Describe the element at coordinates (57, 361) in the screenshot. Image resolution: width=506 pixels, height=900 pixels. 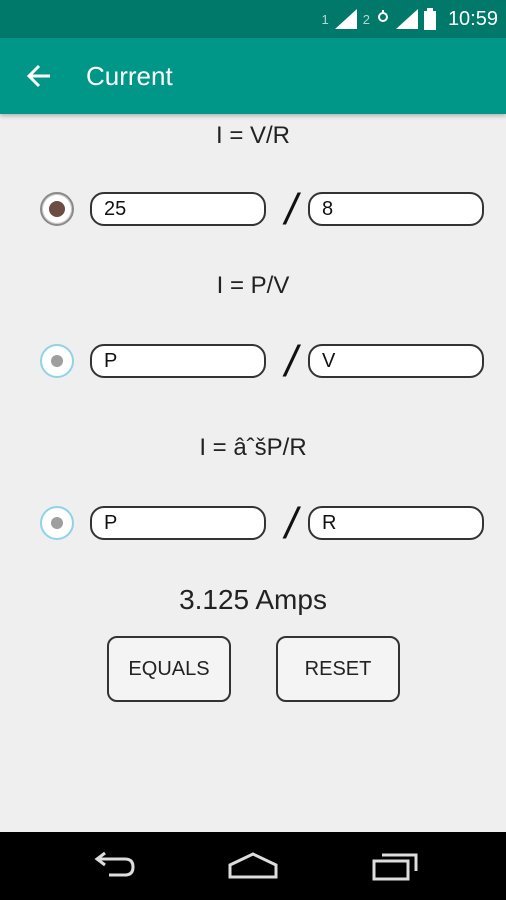
I see `radio-formula-p-over-v` at that location.